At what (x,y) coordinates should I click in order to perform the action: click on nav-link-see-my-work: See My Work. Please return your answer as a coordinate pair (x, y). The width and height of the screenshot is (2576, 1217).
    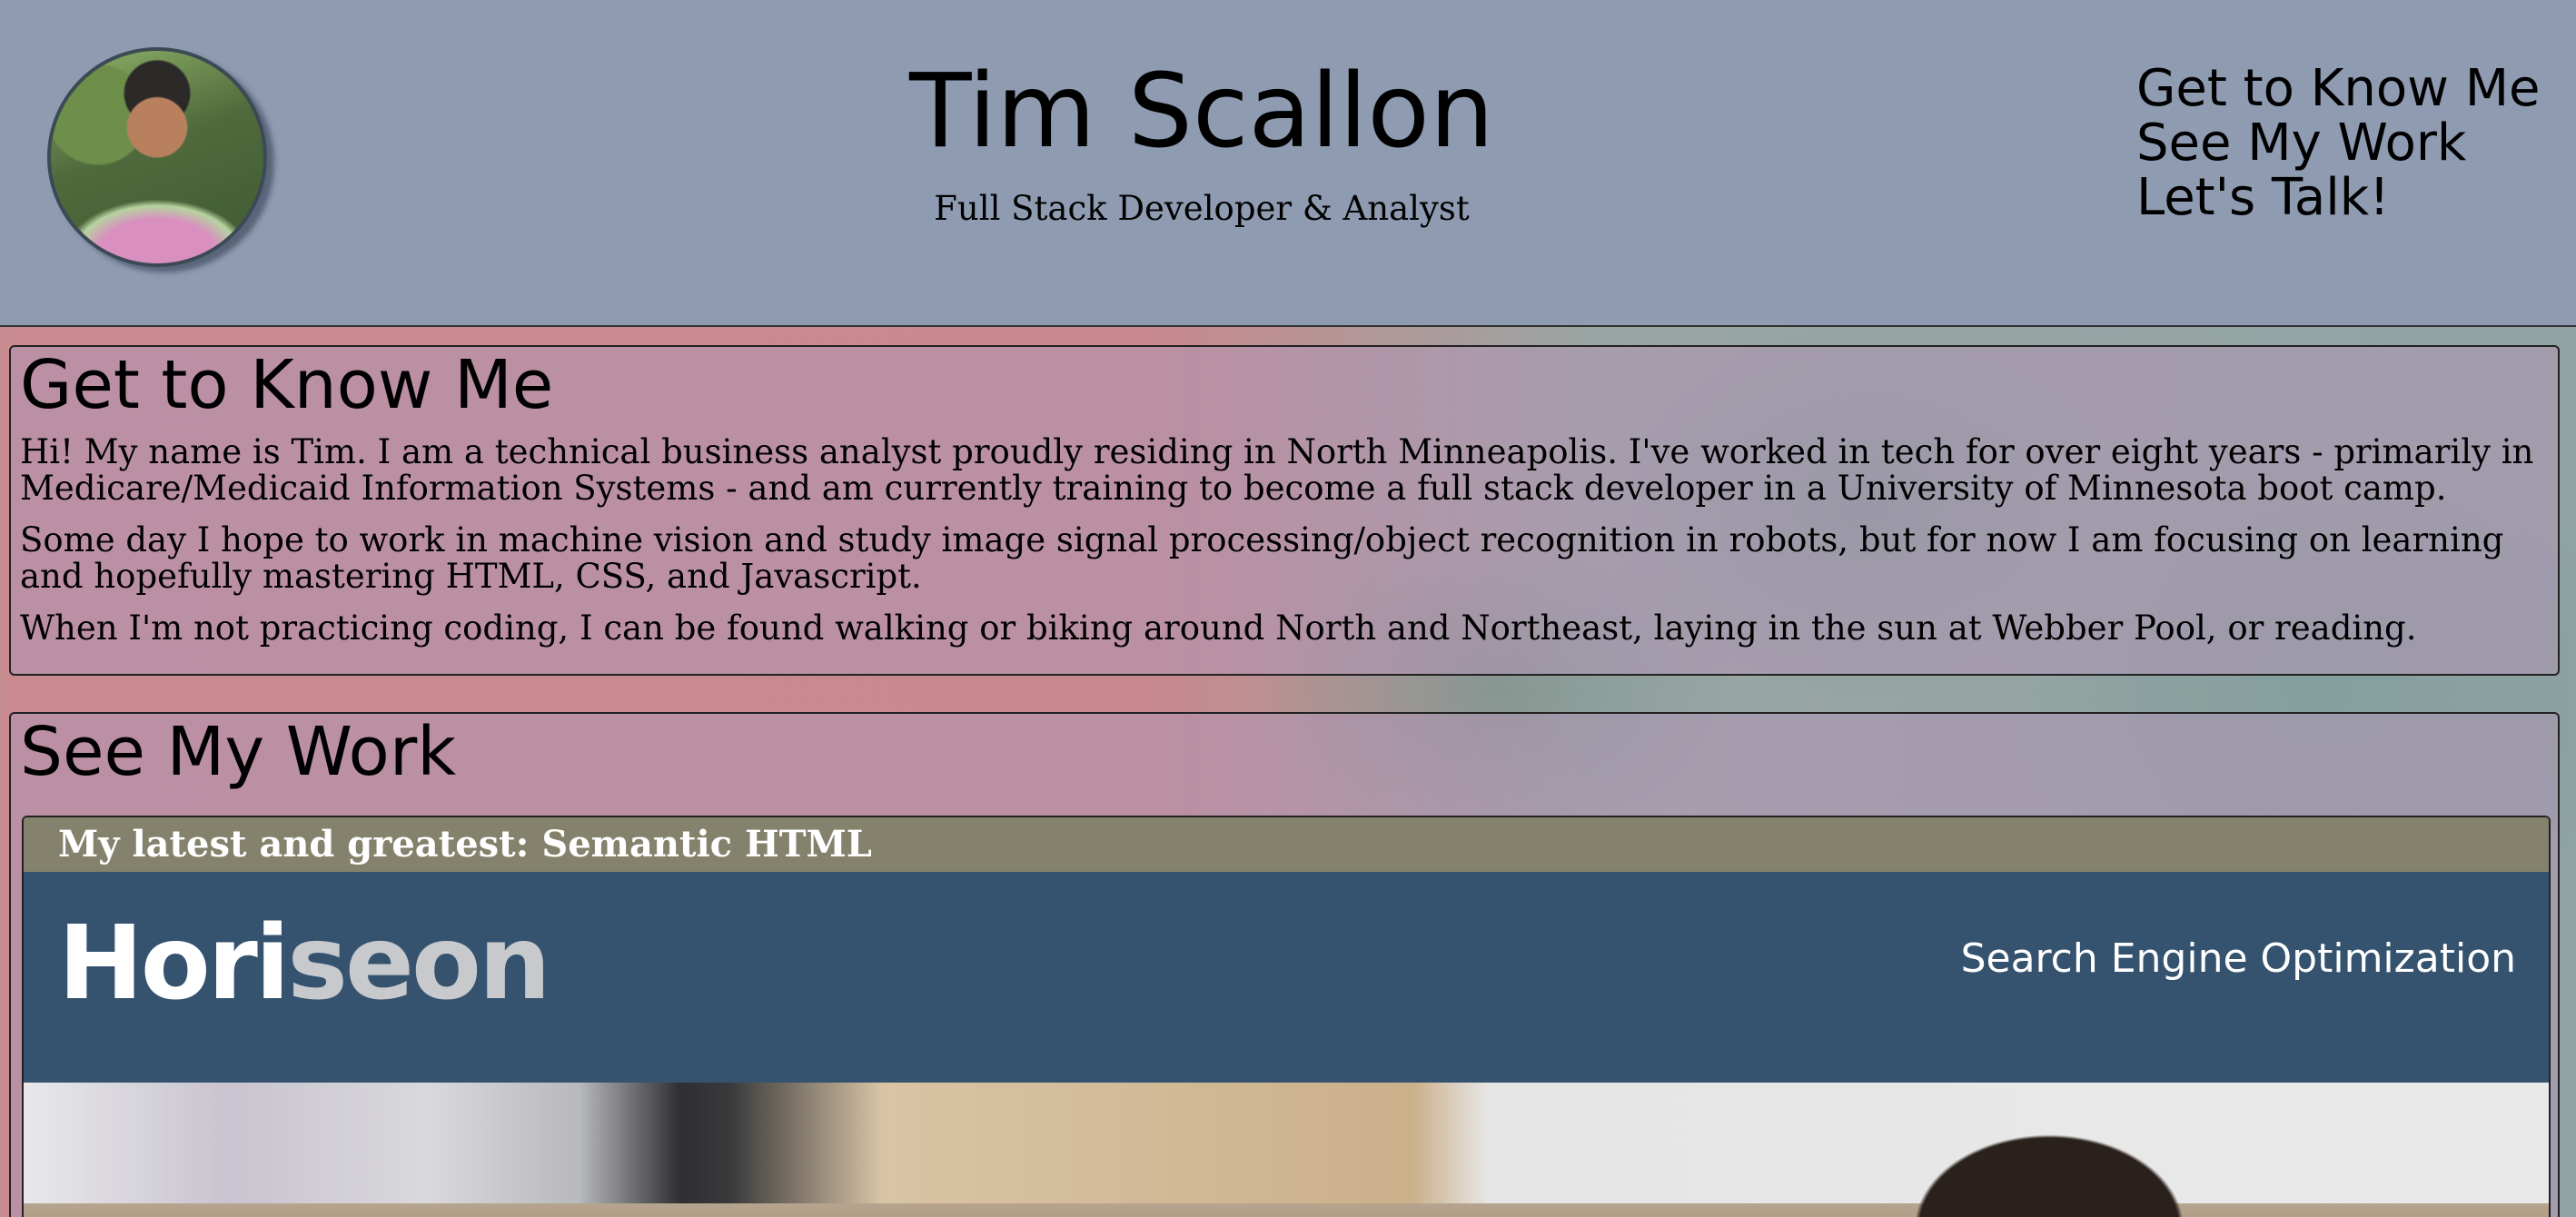
    Looking at the image, I should click on (2338, 144).